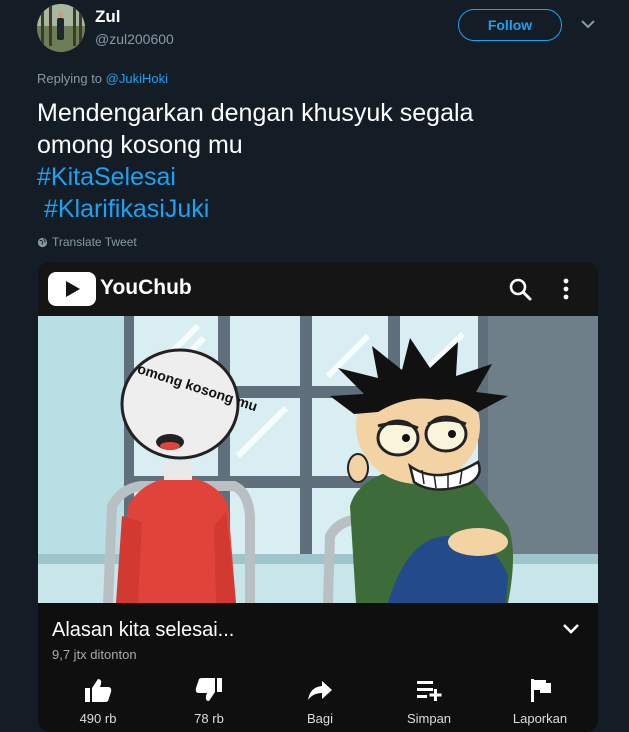 Image resolution: width=629 pixels, height=732 pixels. What do you see at coordinates (429, 718) in the screenshot?
I see `save-label: Simpan` at bounding box center [429, 718].